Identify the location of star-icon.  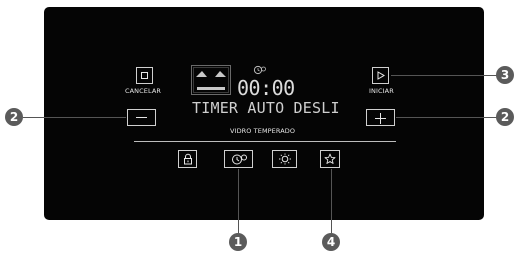
(330, 158).